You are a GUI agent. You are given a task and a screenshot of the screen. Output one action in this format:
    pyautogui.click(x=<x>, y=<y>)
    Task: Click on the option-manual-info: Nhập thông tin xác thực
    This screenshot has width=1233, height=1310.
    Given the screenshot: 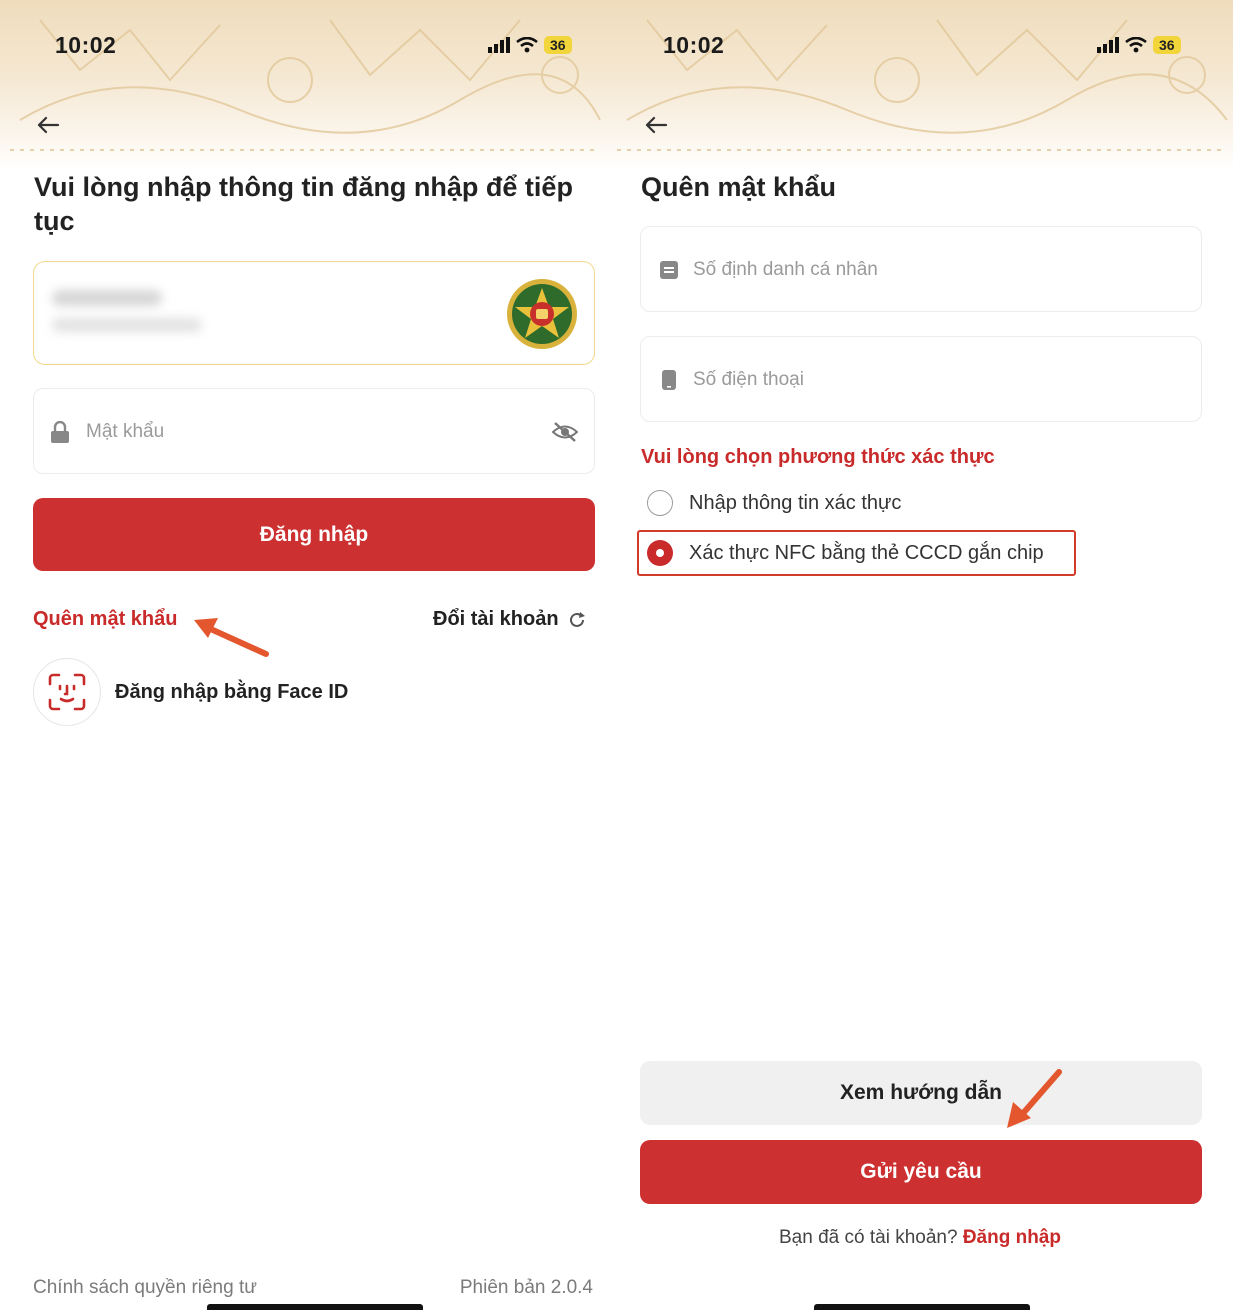 What is the action you would take?
    pyautogui.click(x=774, y=503)
    